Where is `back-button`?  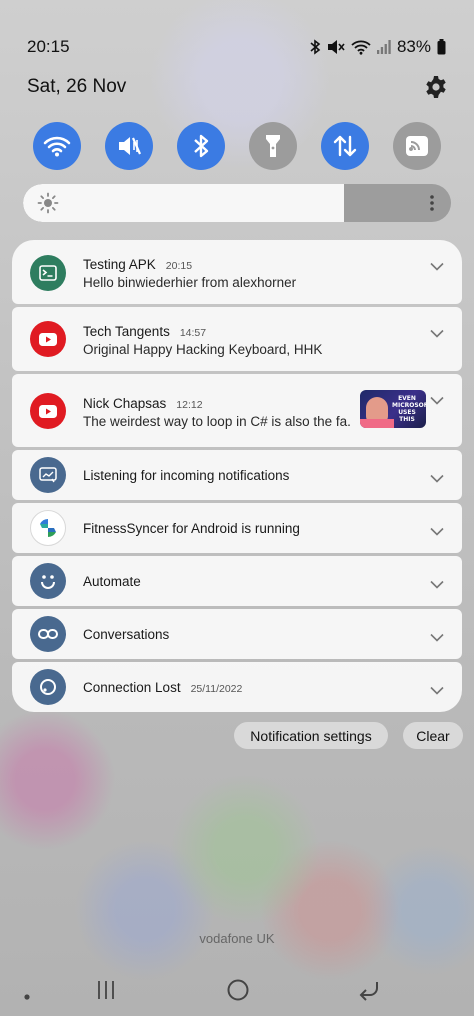 back-button is located at coordinates (369, 992).